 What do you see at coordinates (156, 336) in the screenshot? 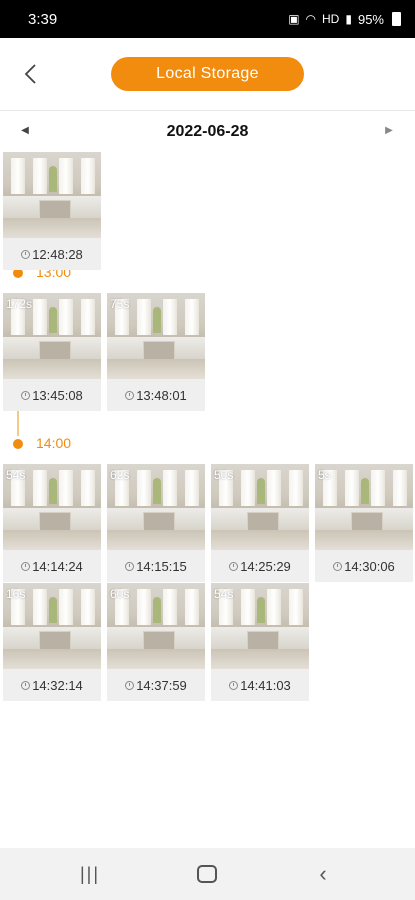
I see `clip-thumbnail: 75s` at bounding box center [156, 336].